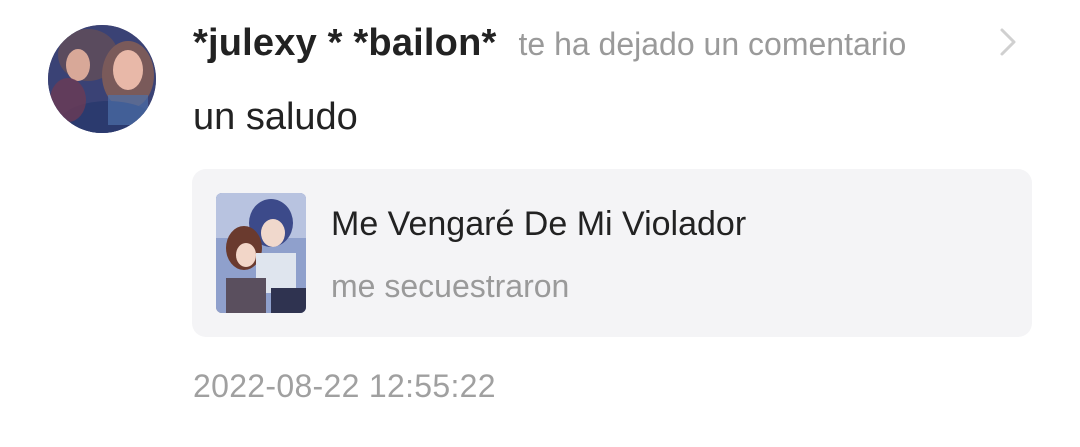  Describe the element at coordinates (1008, 42) in the screenshot. I see `chevron-right-icon` at that location.